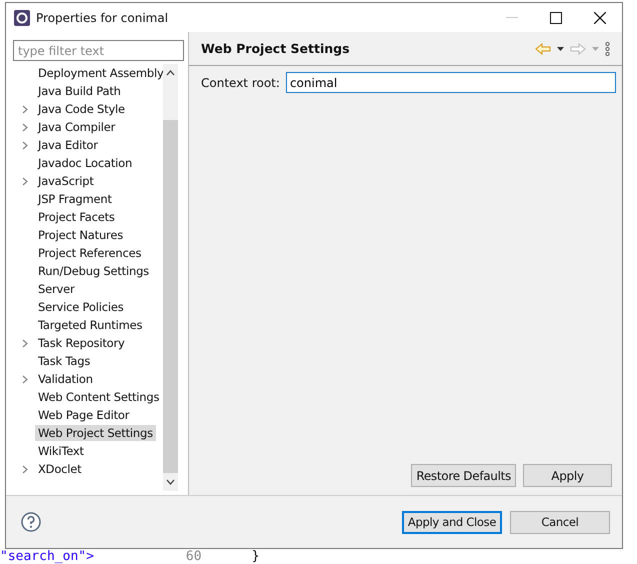 The width and height of the screenshot is (637, 564). Describe the element at coordinates (83, 415) in the screenshot. I see `tree-item: Web Page Editor` at that location.